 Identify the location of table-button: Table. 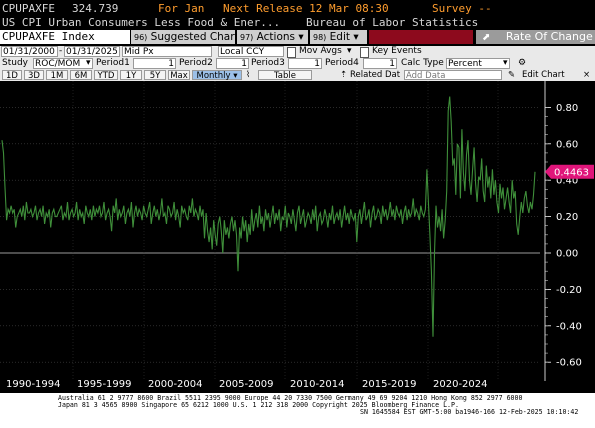
(285, 75).